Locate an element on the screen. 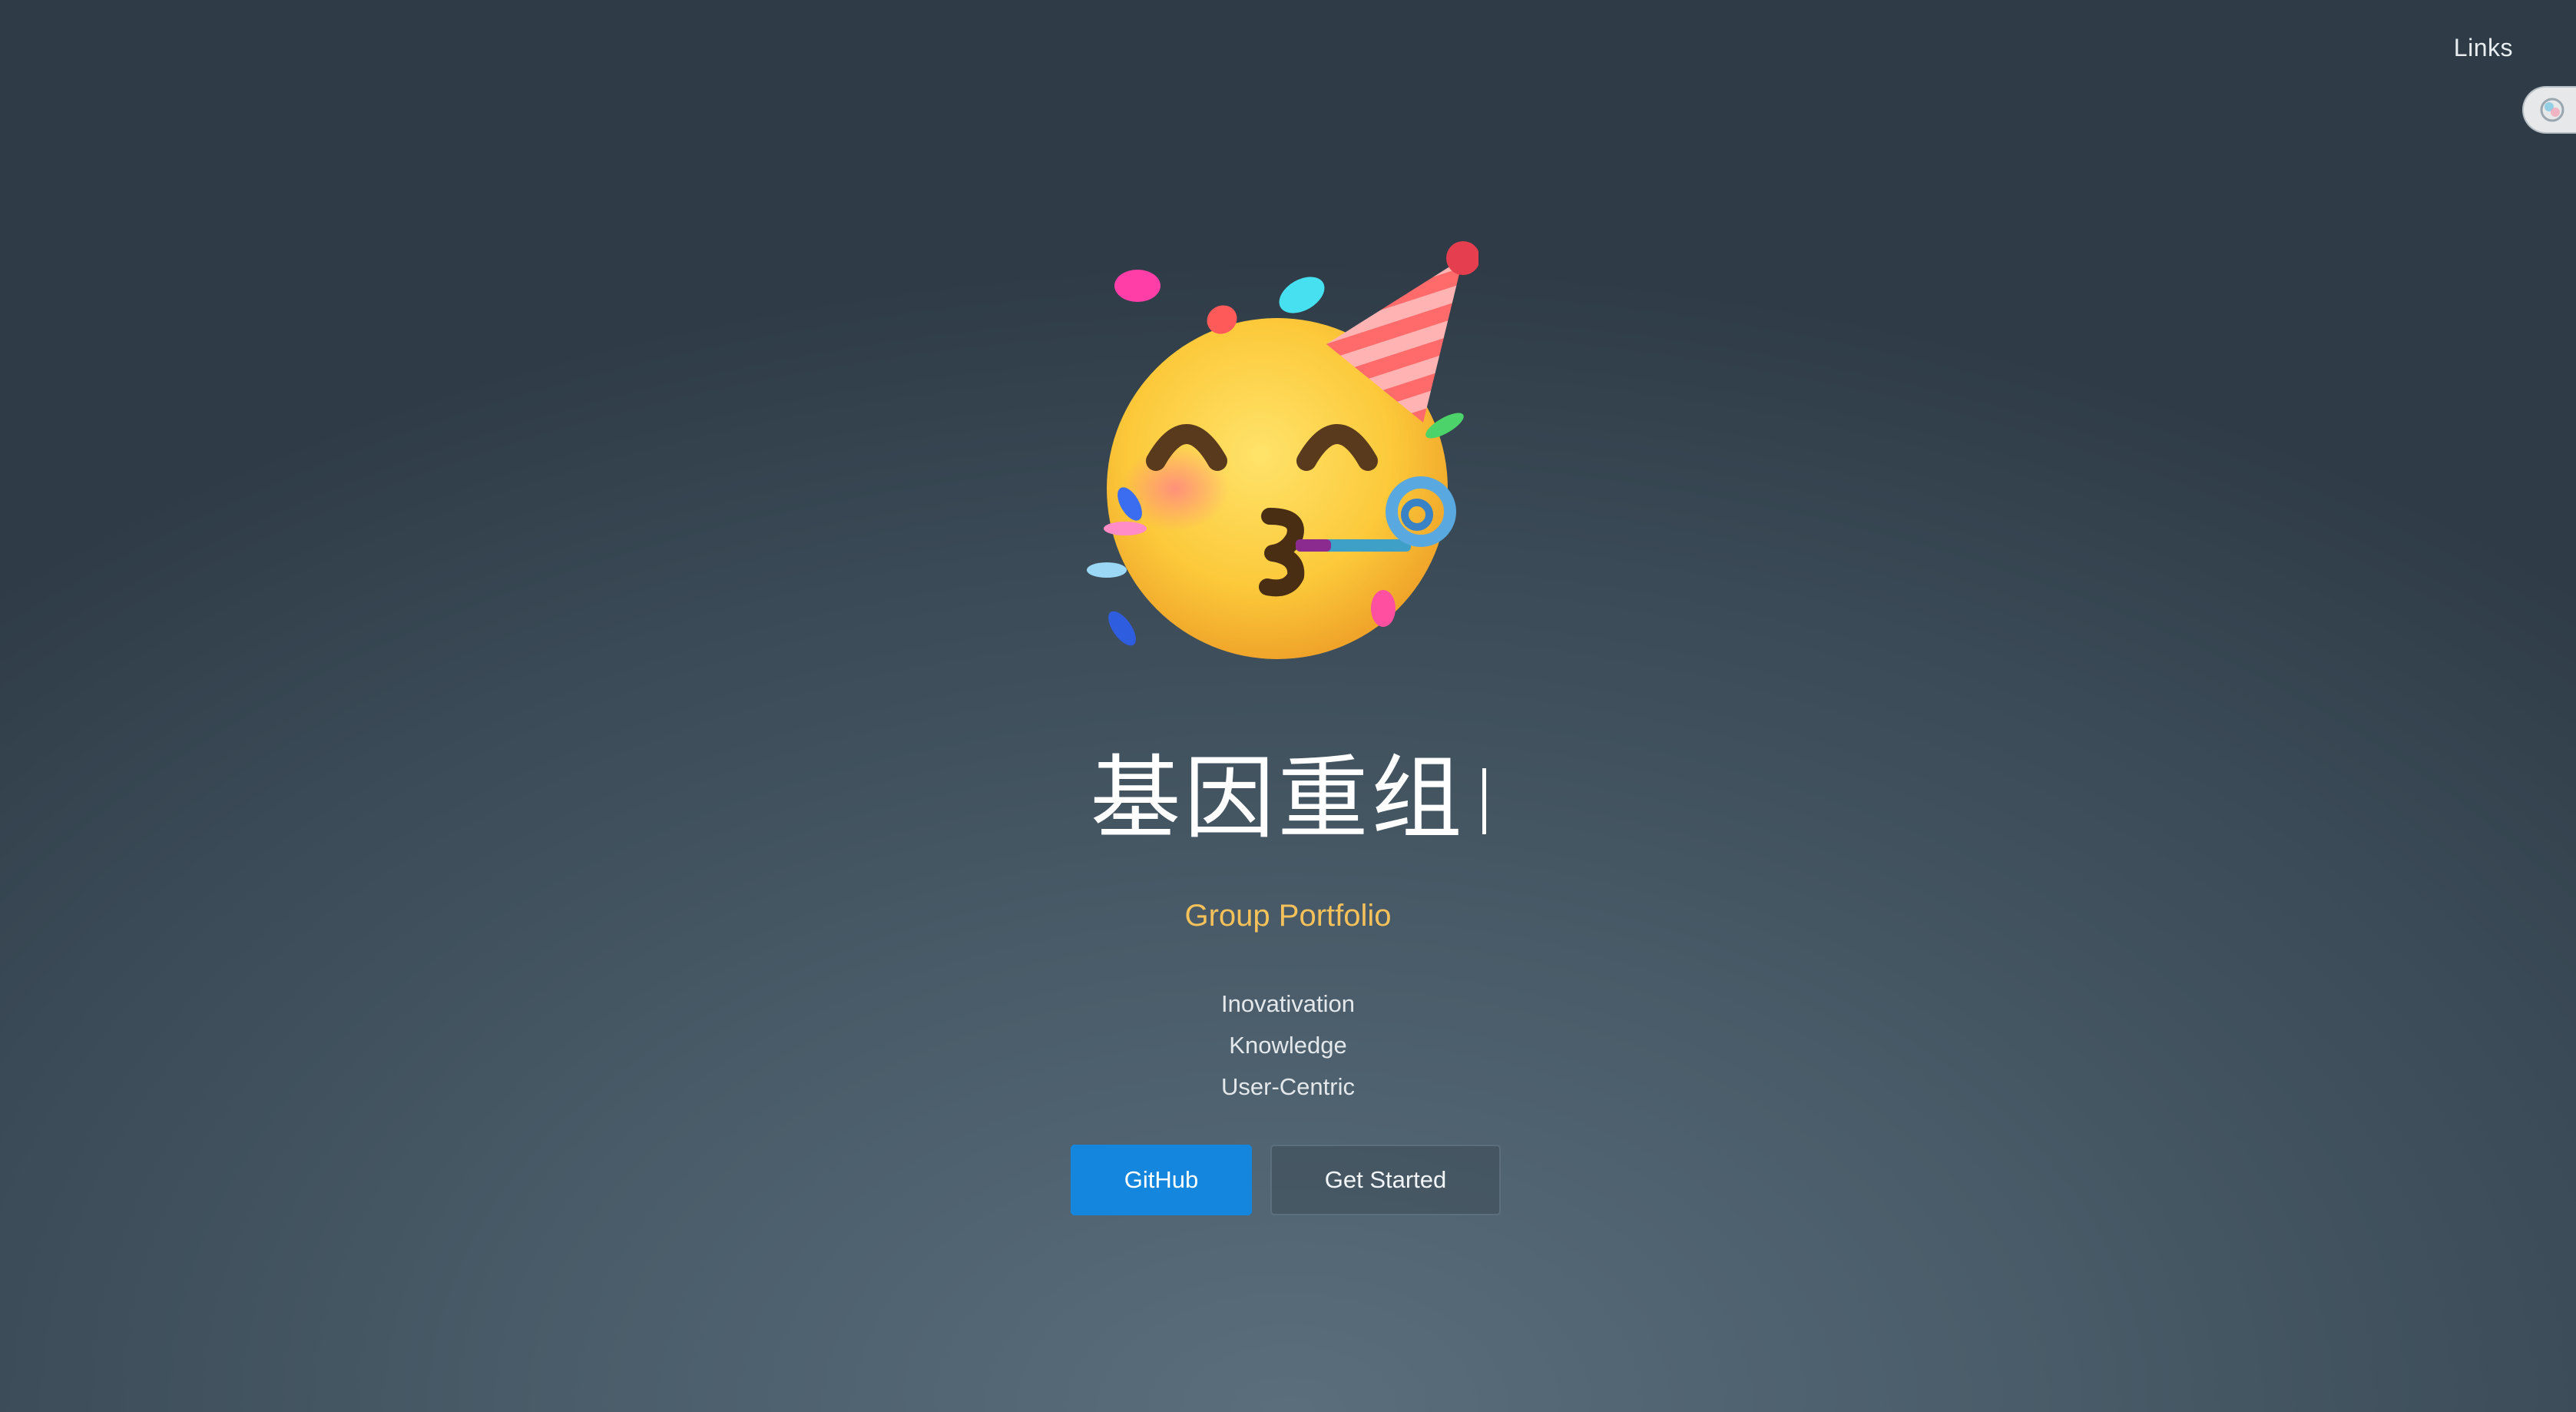  links-menu: Links is located at coordinates (2484, 48).